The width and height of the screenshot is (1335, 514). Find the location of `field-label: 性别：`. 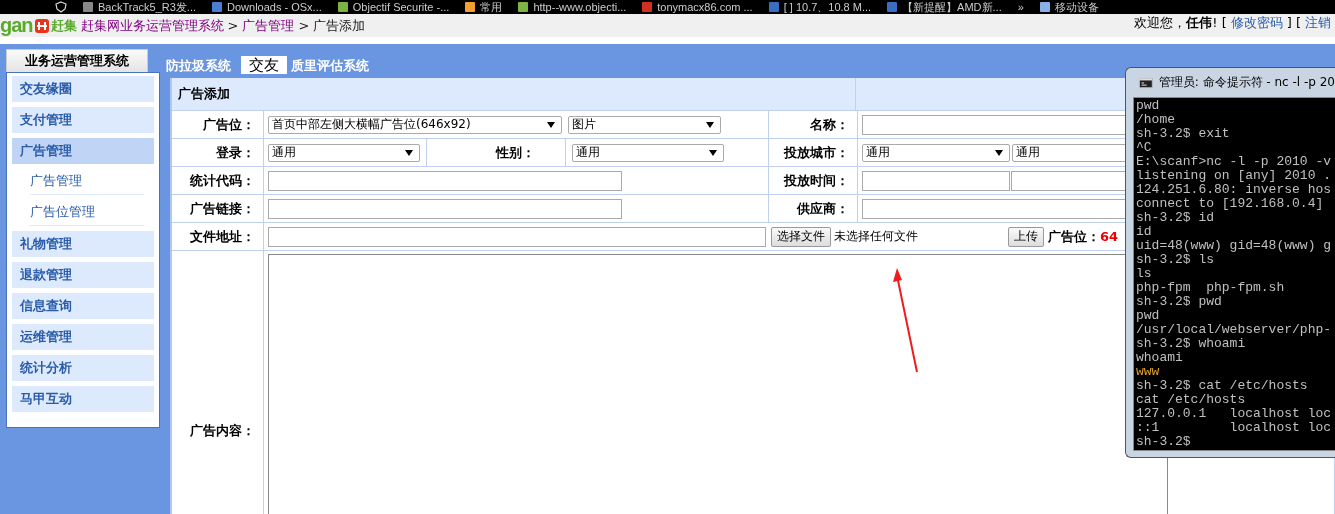

field-label: 性别： is located at coordinates (496, 152).